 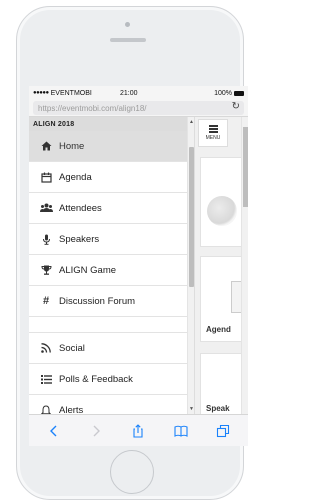 I want to click on menu-item-align-game: ALIGN Game, so click(x=111, y=270).